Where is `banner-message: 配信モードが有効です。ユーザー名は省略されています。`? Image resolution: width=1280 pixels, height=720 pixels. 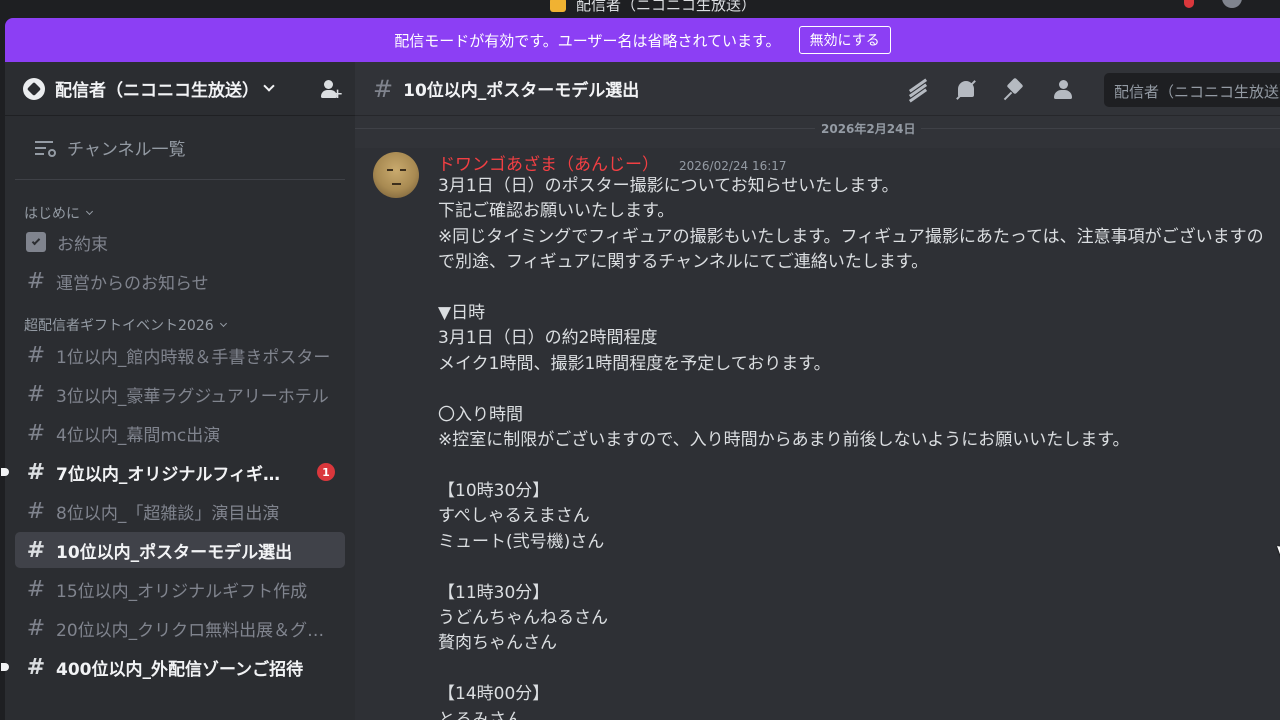 banner-message: 配信モードが有効です。ユーザー名は省略されています。 is located at coordinates (587, 40).